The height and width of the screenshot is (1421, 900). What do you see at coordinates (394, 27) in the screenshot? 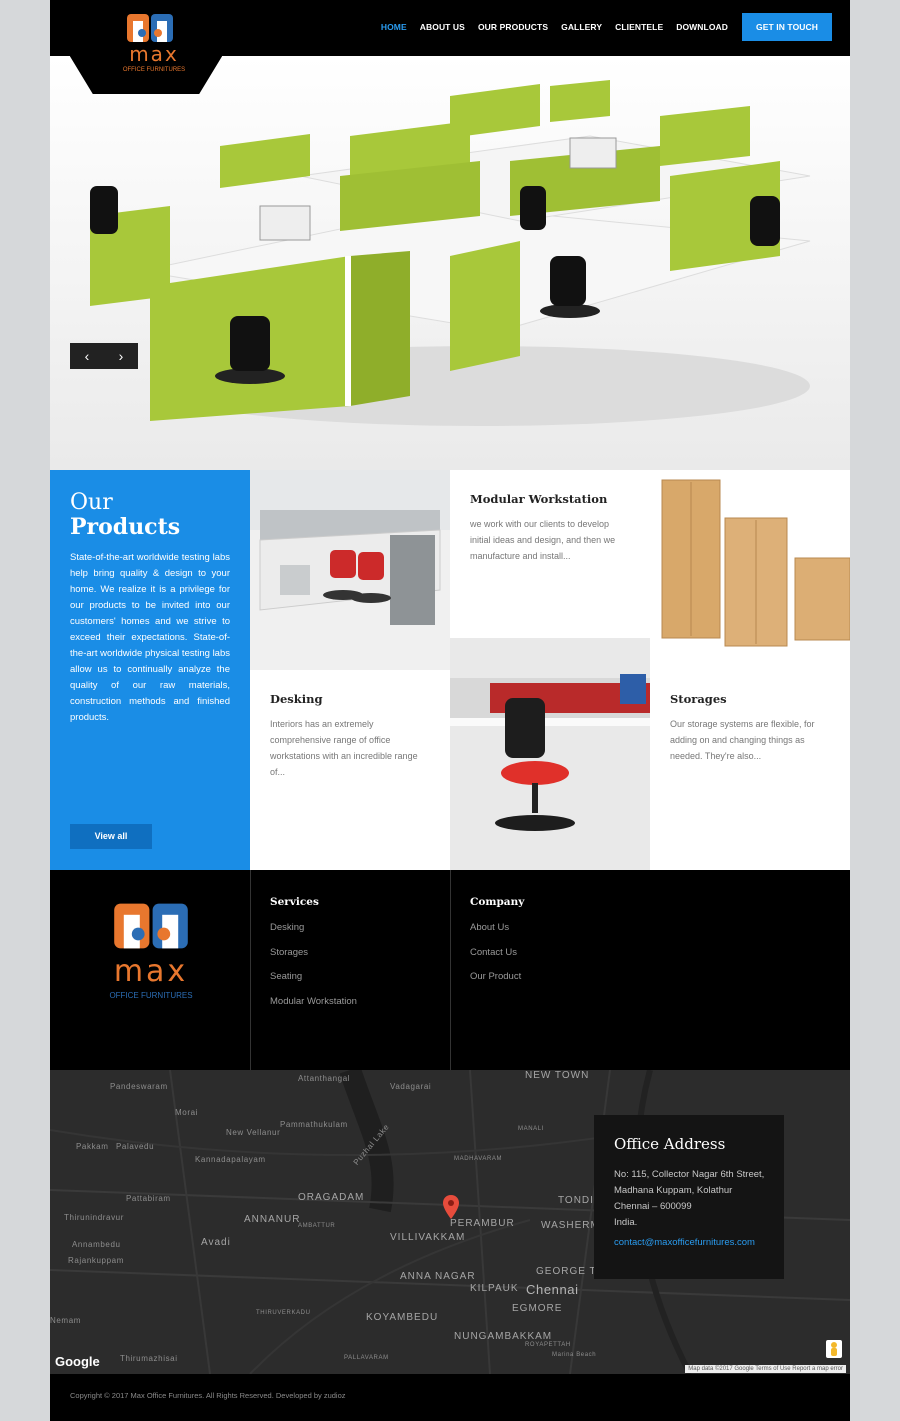
I see `nav-home: HOME` at bounding box center [394, 27].